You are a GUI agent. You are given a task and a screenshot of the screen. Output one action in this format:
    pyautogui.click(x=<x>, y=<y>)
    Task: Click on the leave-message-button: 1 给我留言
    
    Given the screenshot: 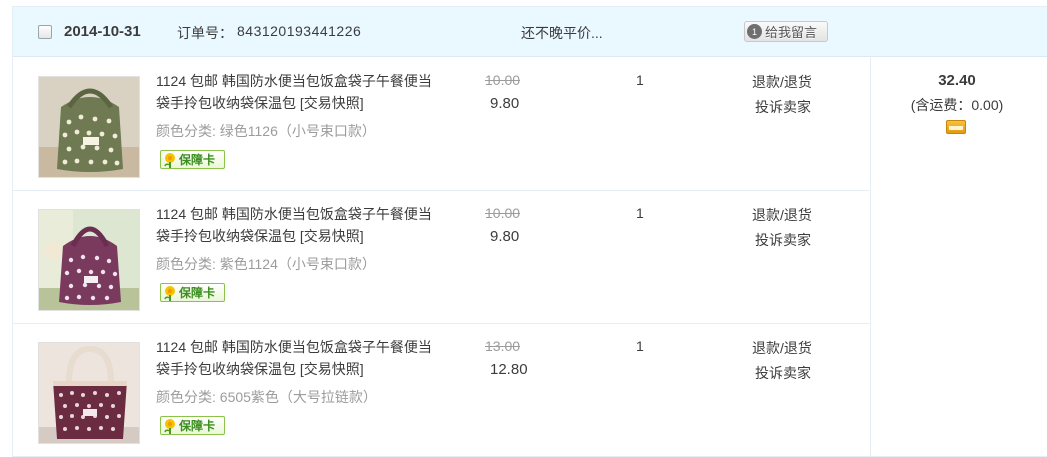 What is the action you would take?
    pyautogui.click(x=786, y=31)
    